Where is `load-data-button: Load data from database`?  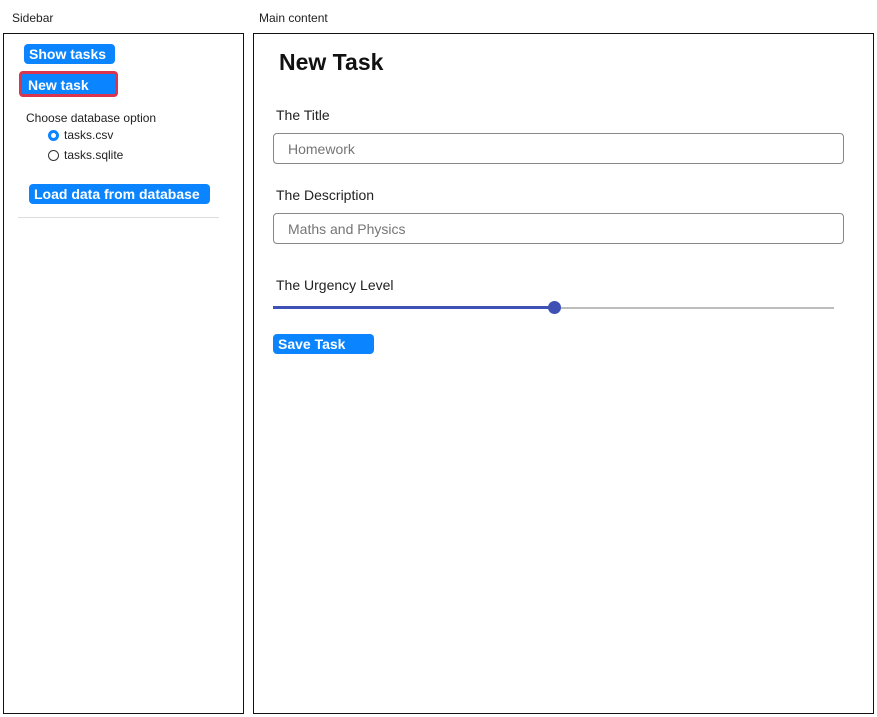
load-data-button: Load data from database is located at coordinates (119, 194).